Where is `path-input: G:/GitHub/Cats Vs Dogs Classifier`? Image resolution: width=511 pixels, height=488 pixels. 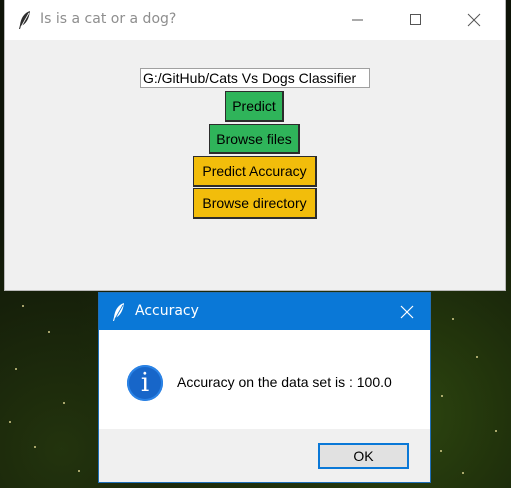
path-input: G:/GitHub/Cats Vs Dogs Classifier is located at coordinates (255, 78).